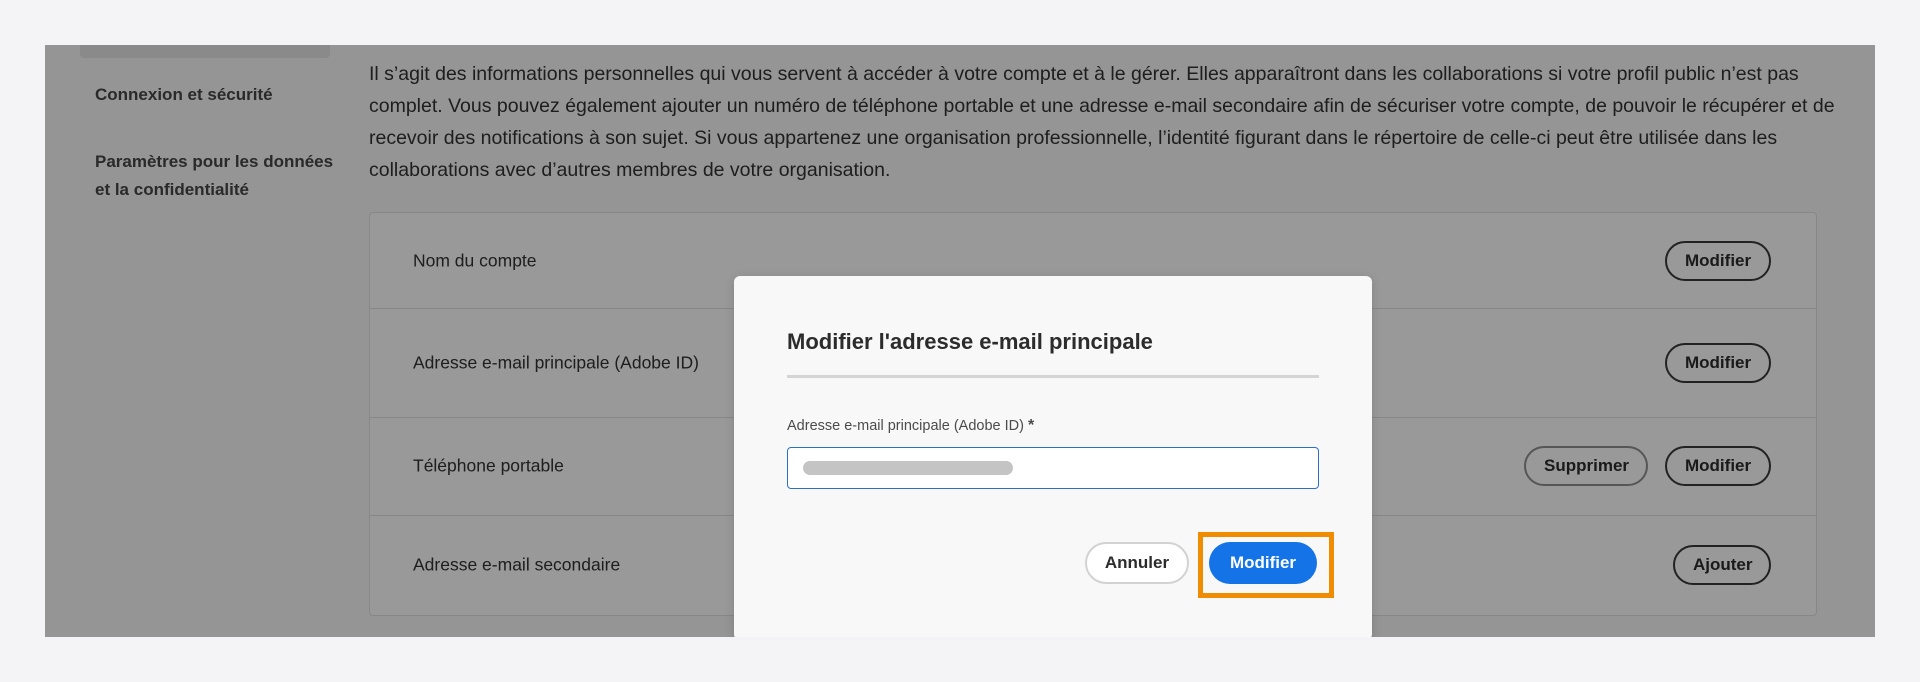 The image size is (1920, 682). I want to click on primary-email-field-label: Adresse e-mail principale (Adobe ID) *, so click(910, 426).